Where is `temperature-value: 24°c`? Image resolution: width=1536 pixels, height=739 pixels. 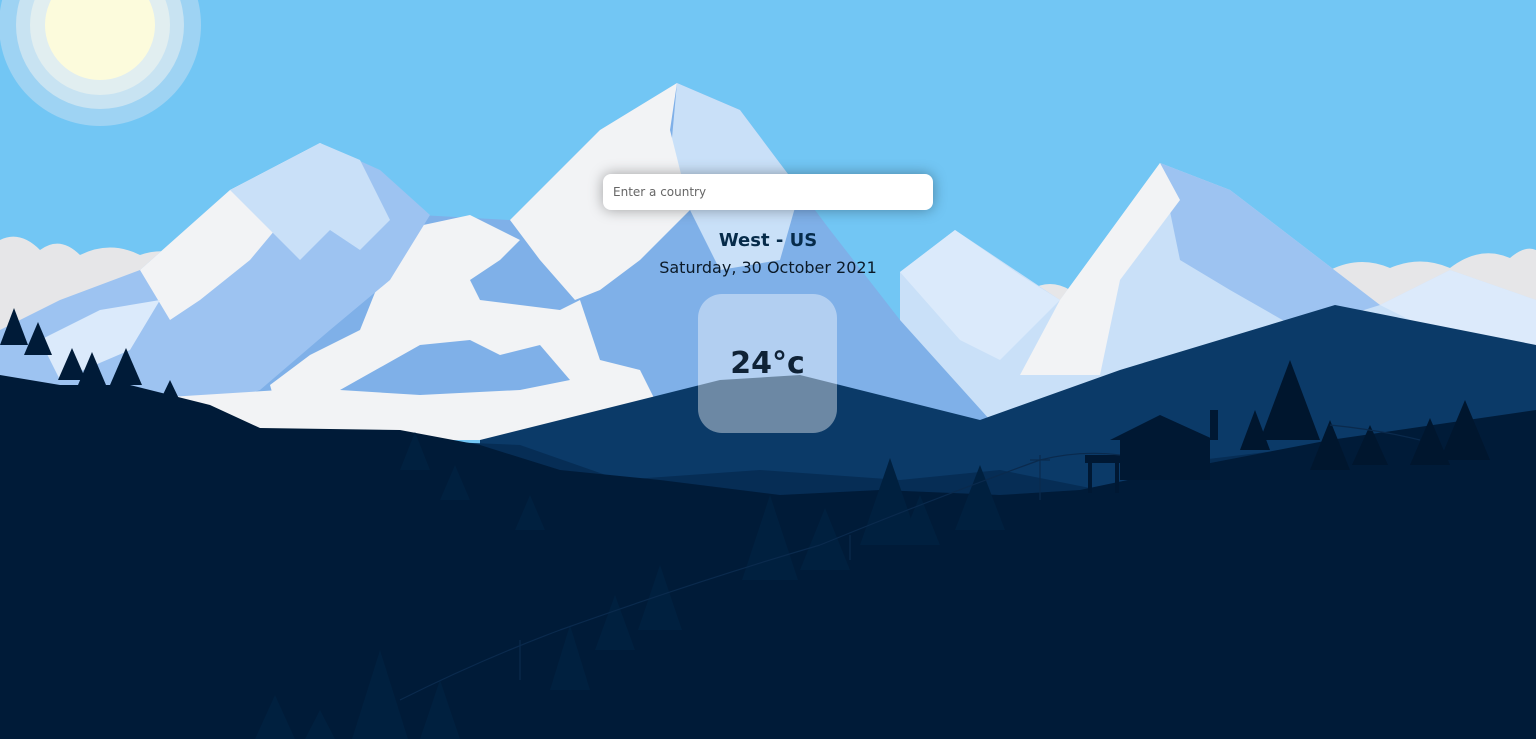
temperature-value: 24°c is located at coordinates (767, 363).